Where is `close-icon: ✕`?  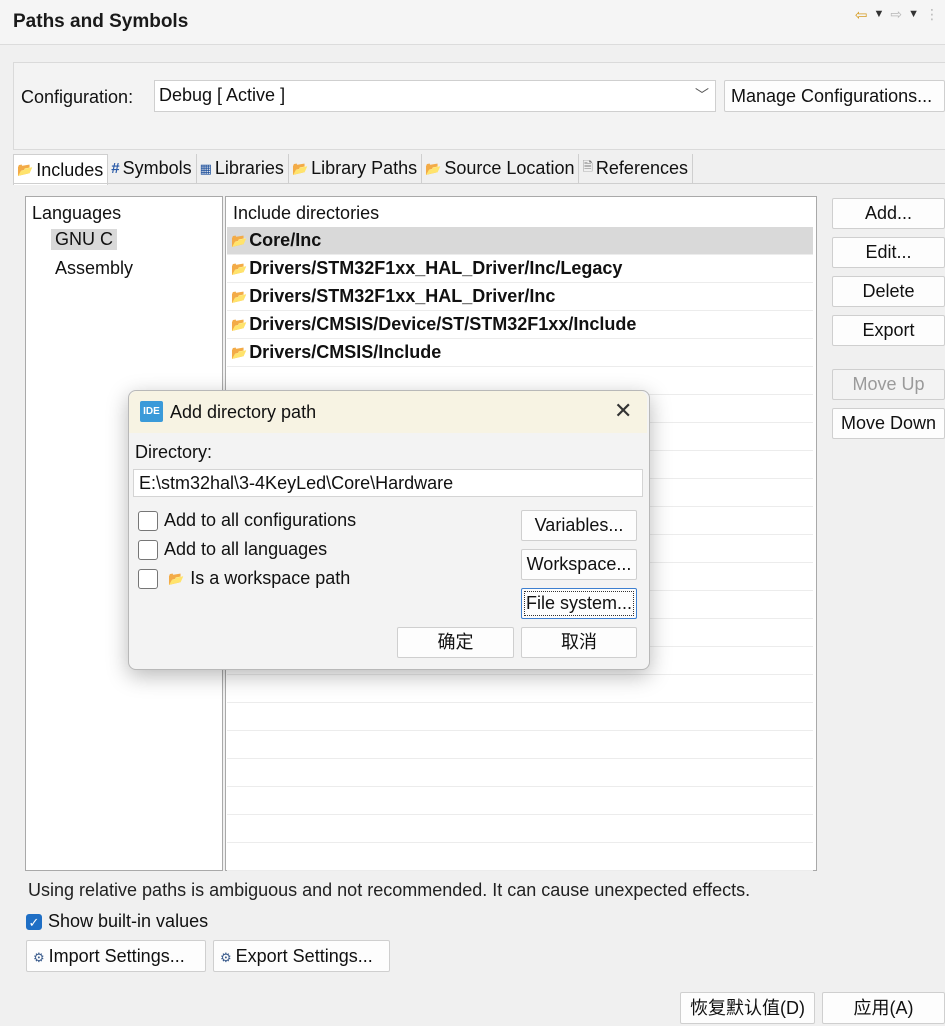 close-icon: ✕ is located at coordinates (623, 411).